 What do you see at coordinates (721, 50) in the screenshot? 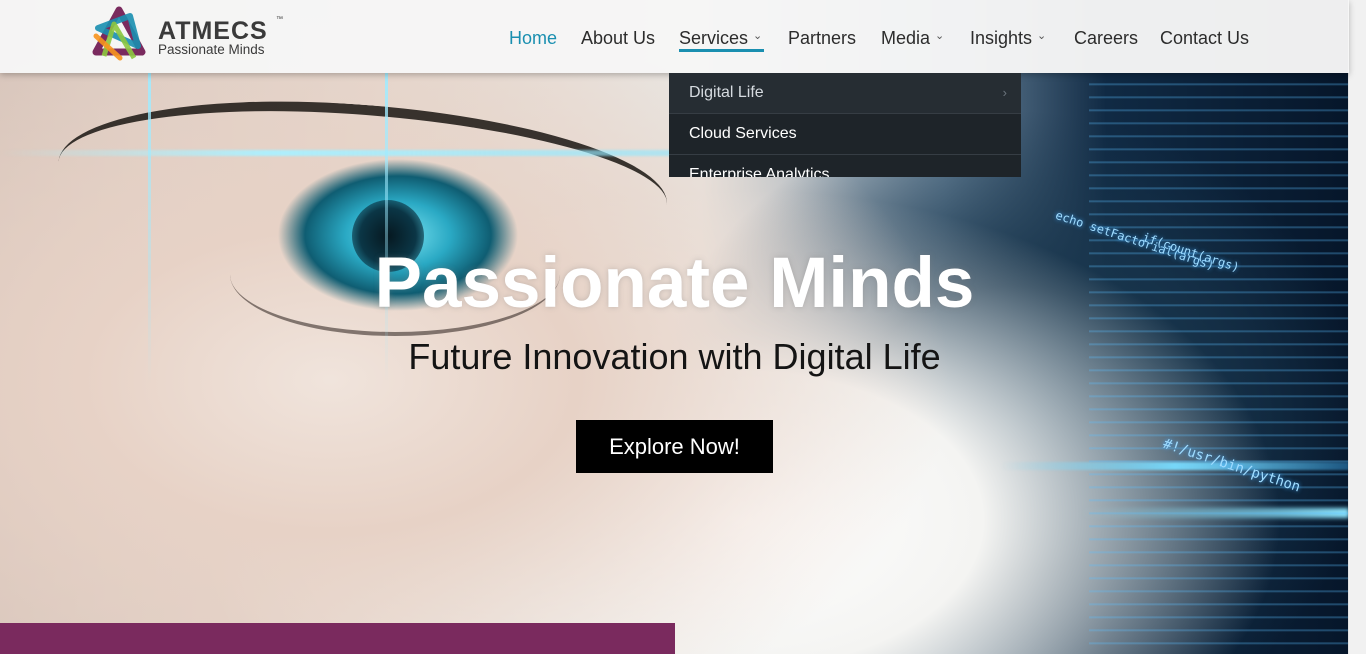
I see `nav-active-underline` at bounding box center [721, 50].